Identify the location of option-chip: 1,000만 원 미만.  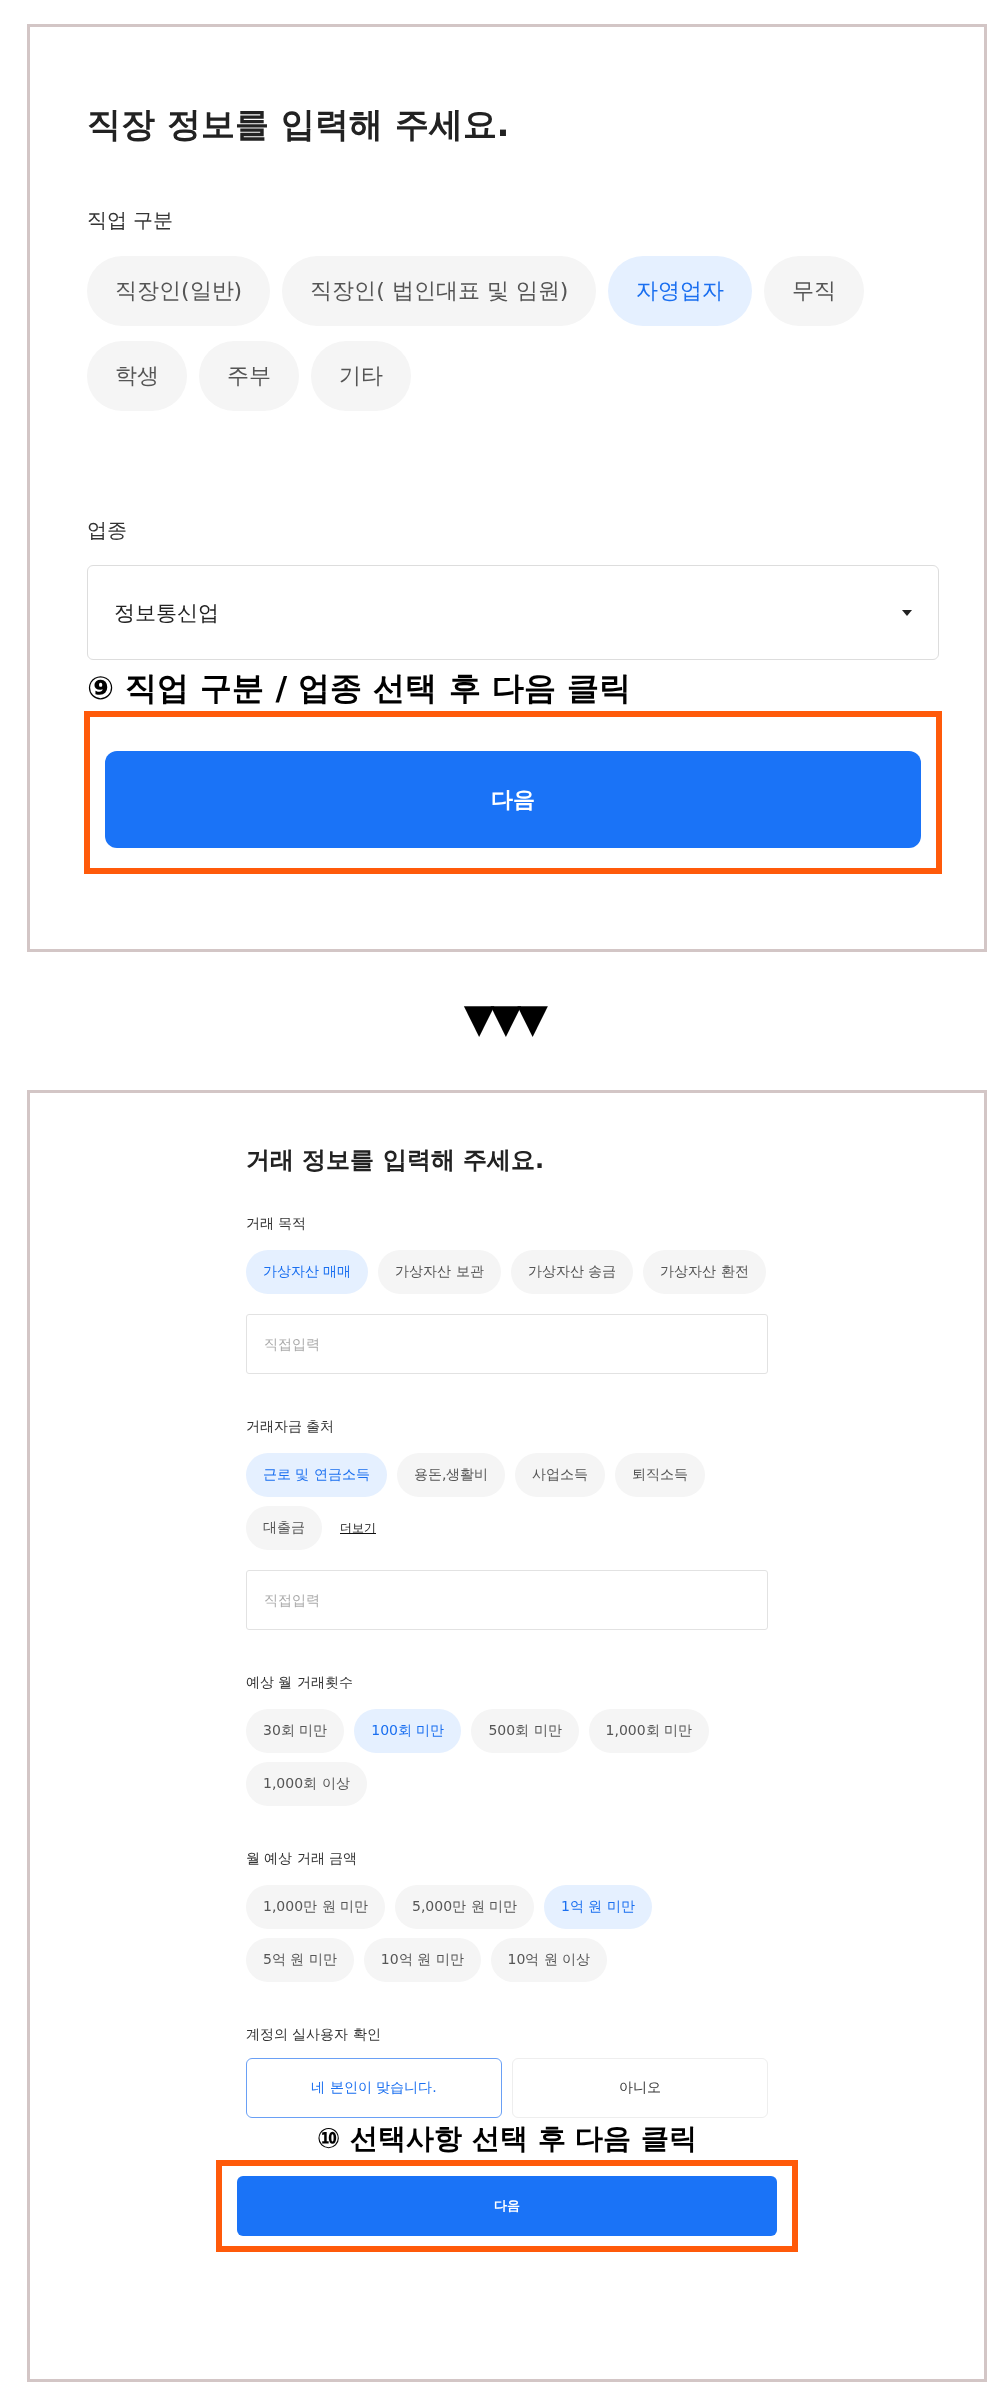
(315, 1907).